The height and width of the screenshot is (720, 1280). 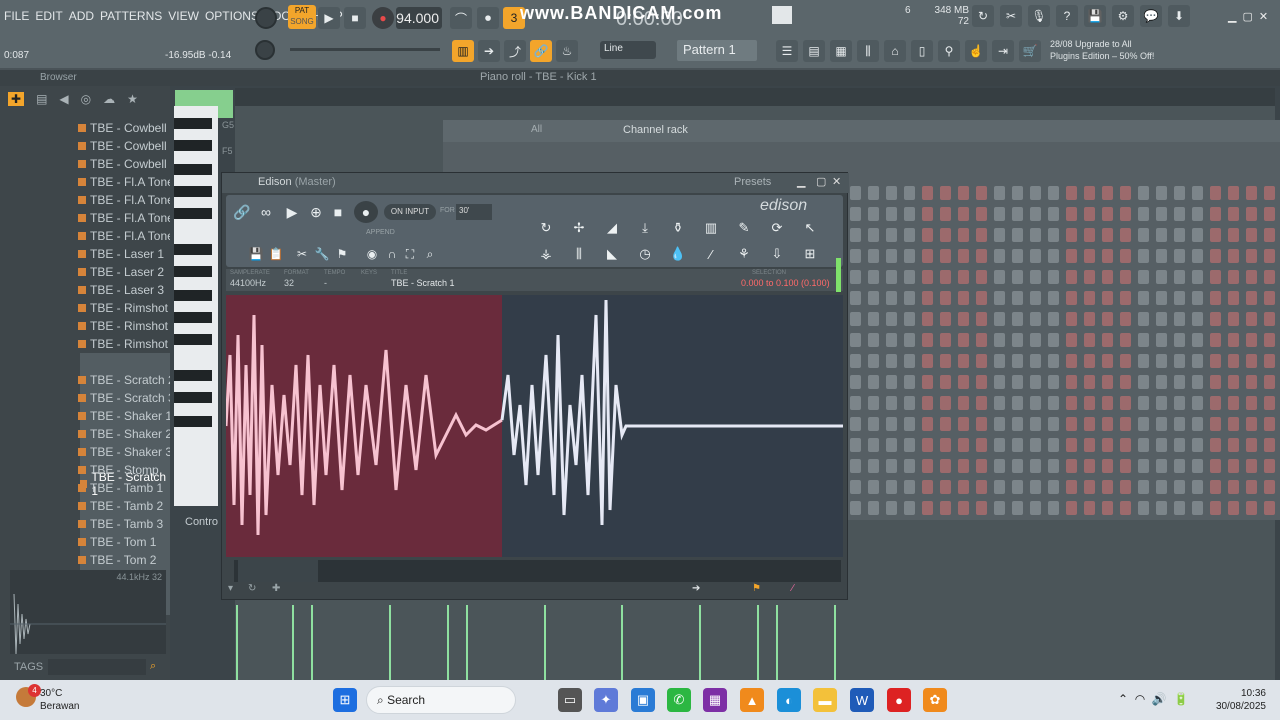 What do you see at coordinates (266, 18) in the screenshot?
I see `master-volume-knob` at bounding box center [266, 18].